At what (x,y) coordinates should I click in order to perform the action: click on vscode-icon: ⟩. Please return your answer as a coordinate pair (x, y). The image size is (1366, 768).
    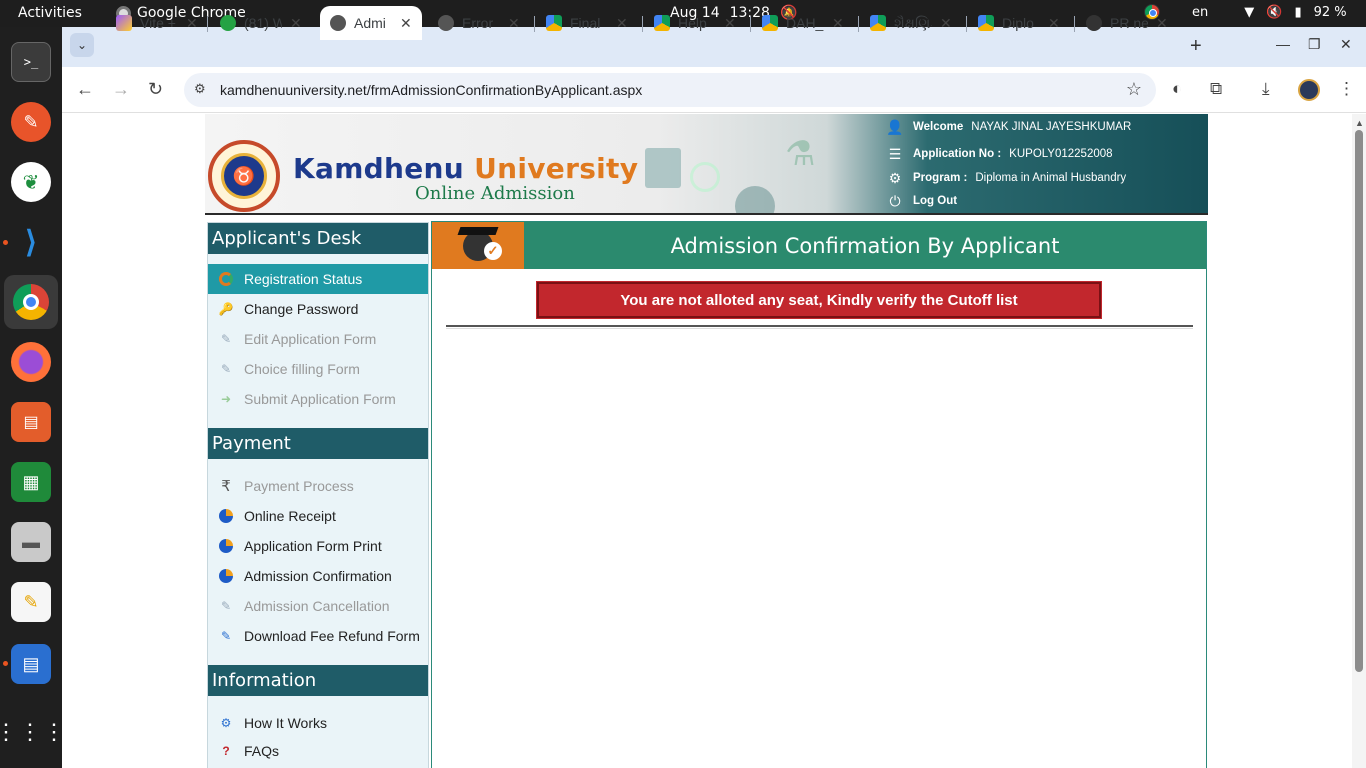
    Looking at the image, I should click on (31, 242).